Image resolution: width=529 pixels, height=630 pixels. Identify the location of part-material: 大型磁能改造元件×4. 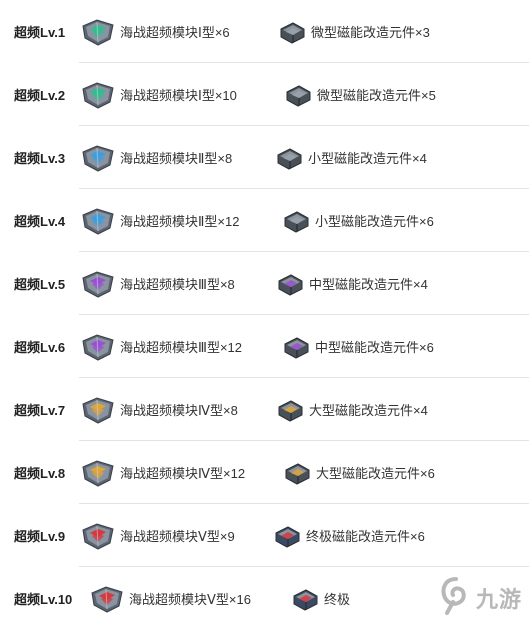
(351, 409).